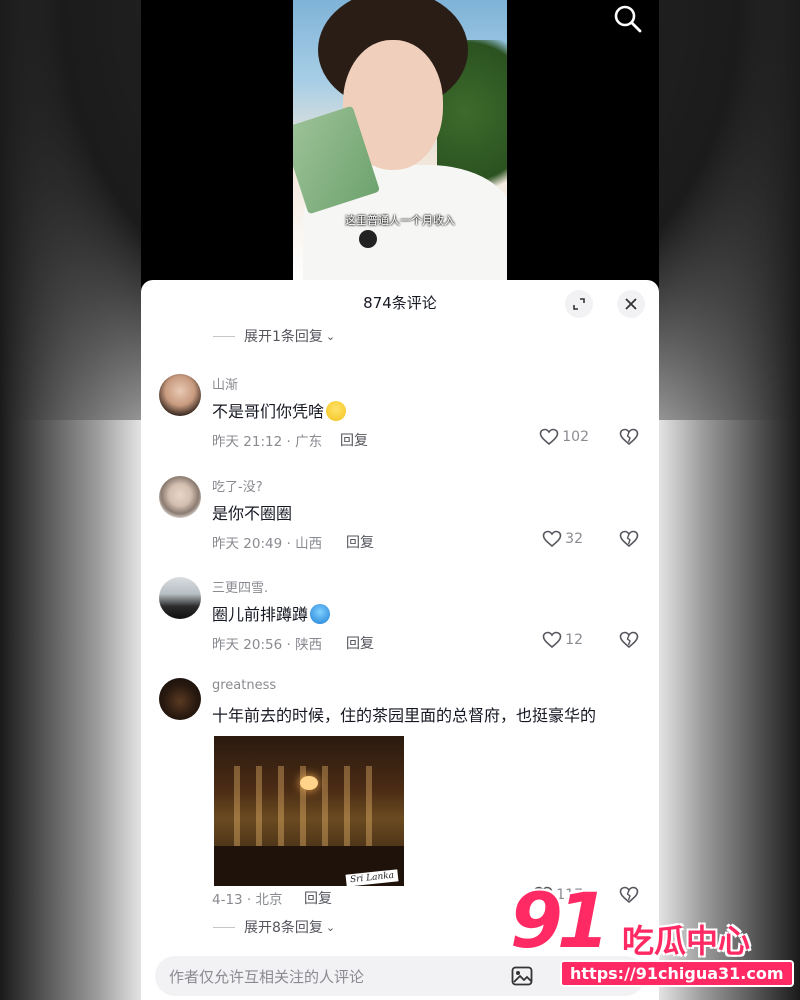  I want to click on comment-text: 不是哥们你凭啥, so click(279, 410).